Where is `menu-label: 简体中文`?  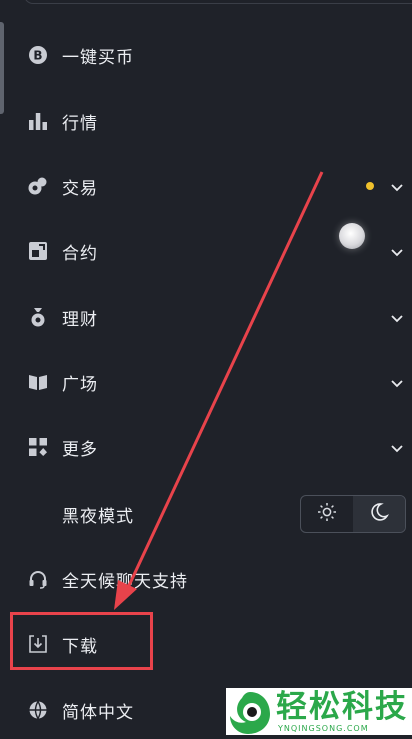
menu-label: 简体中文 is located at coordinates (98, 712).